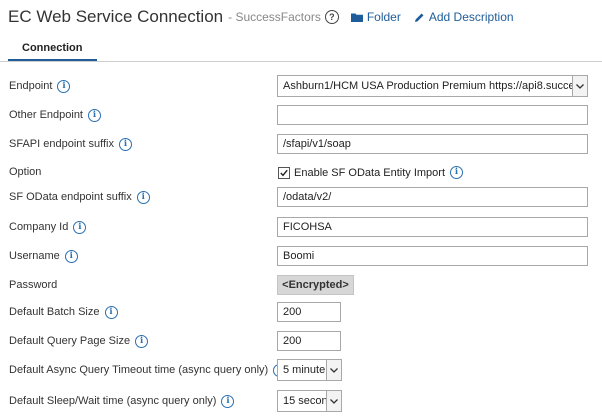 The height and width of the screenshot is (419, 602). I want to click on other-endpoint-label: Other Endpoint, so click(46, 115).